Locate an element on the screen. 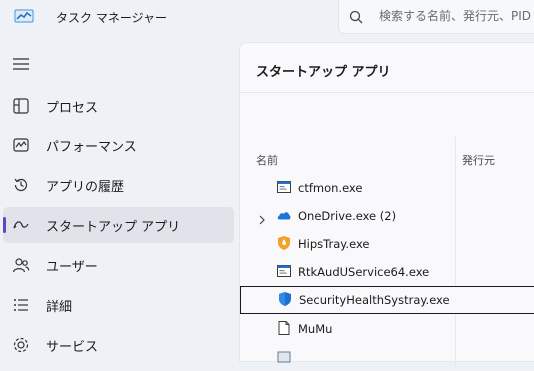 The image size is (534, 371). partial-row-icon is located at coordinates (284, 358).